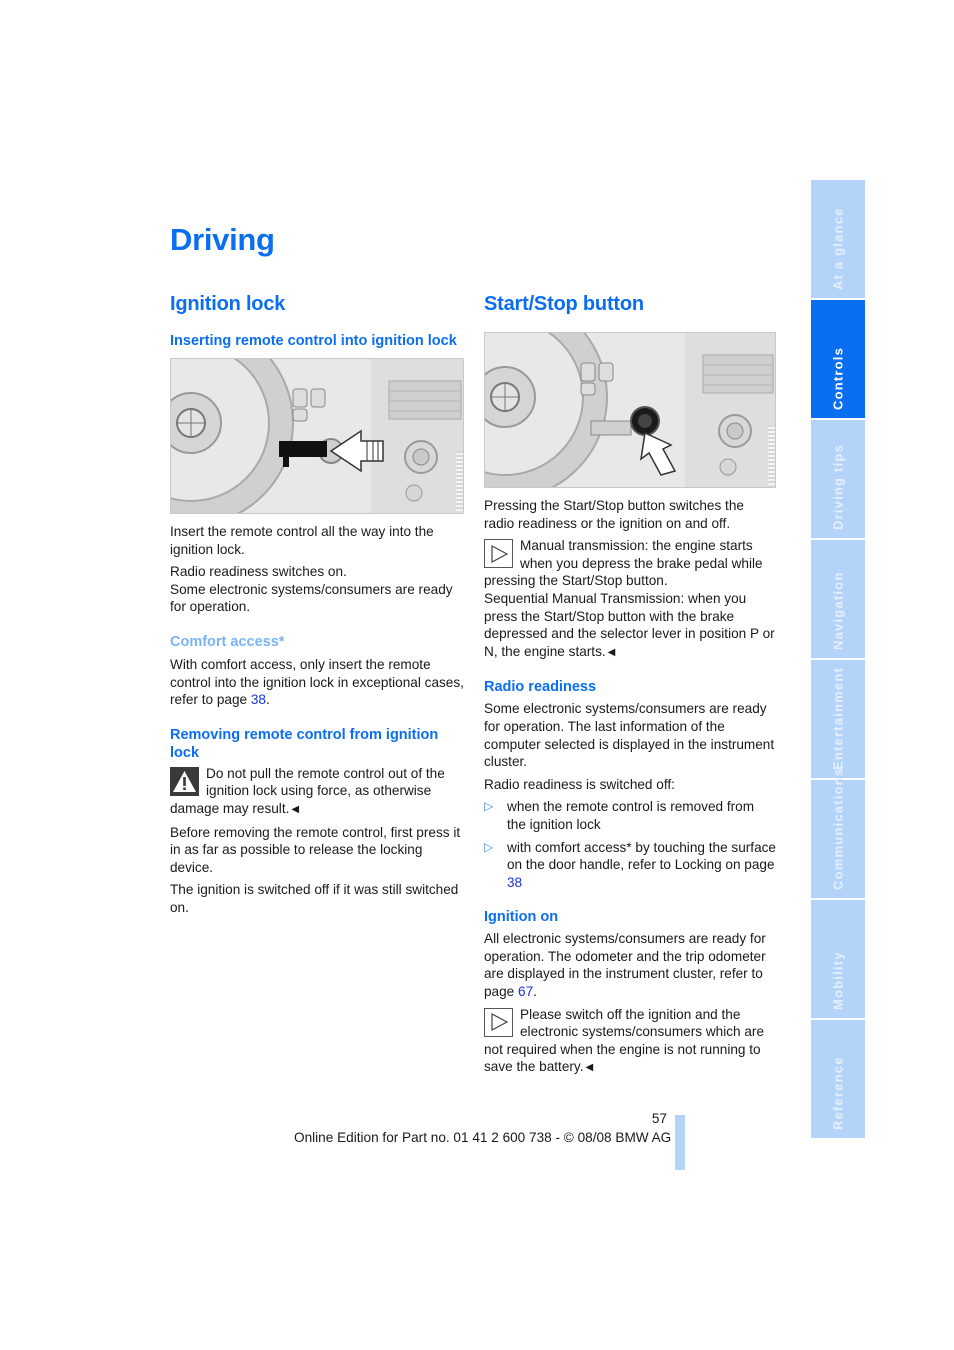 Image resolution: width=954 pixels, height=1350 pixels. I want to click on ignition-on-text-end: ., so click(535, 992).